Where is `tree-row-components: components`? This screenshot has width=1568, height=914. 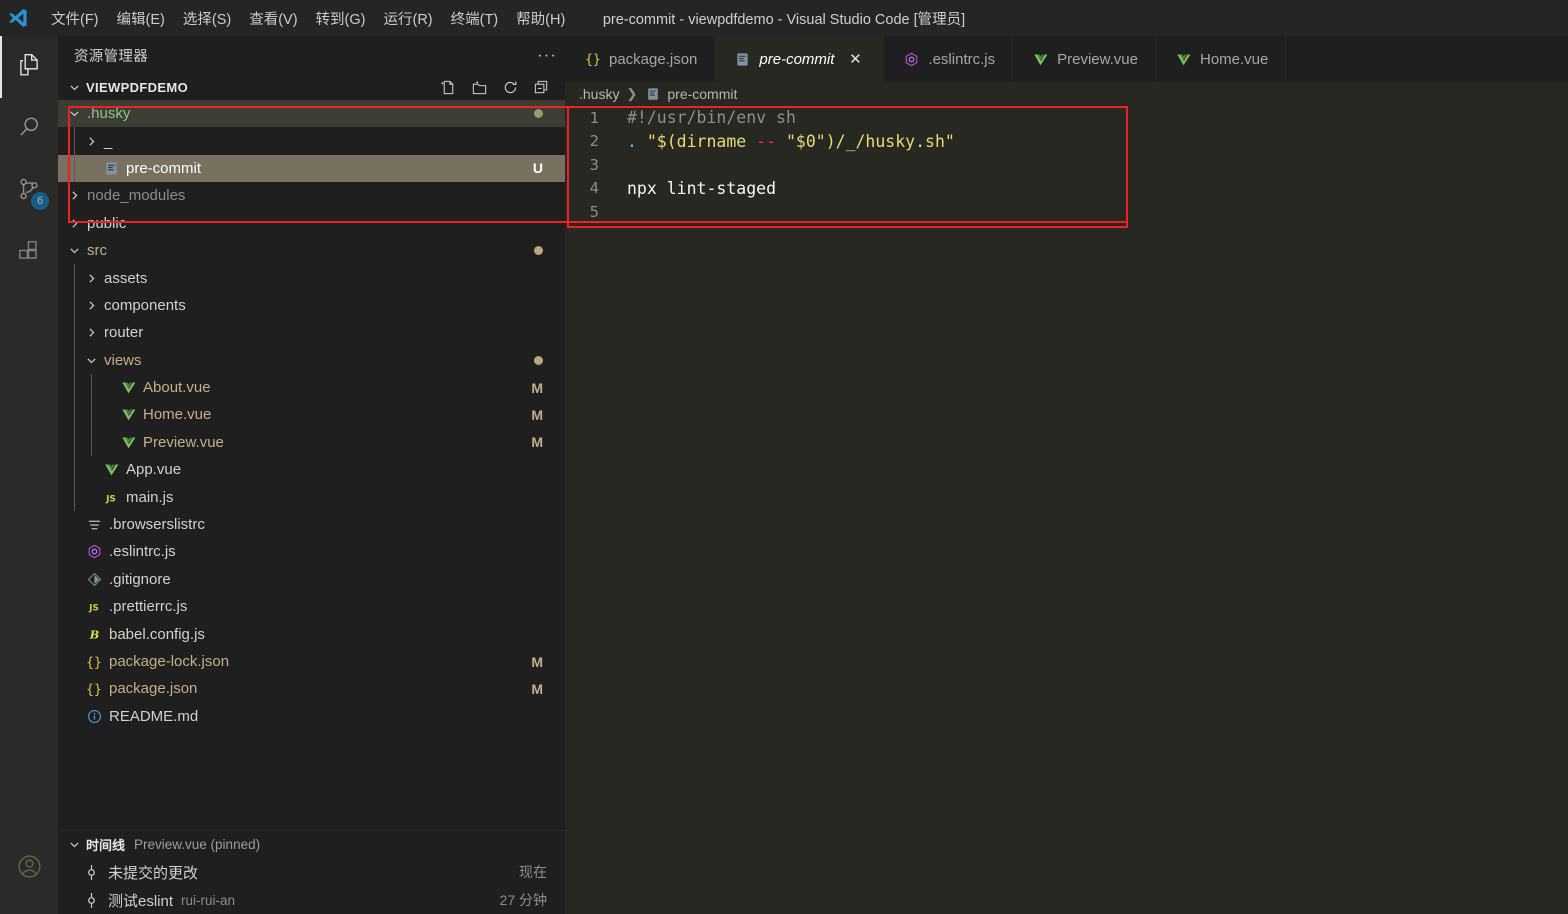 tree-row-components: components is located at coordinates (311, 305).